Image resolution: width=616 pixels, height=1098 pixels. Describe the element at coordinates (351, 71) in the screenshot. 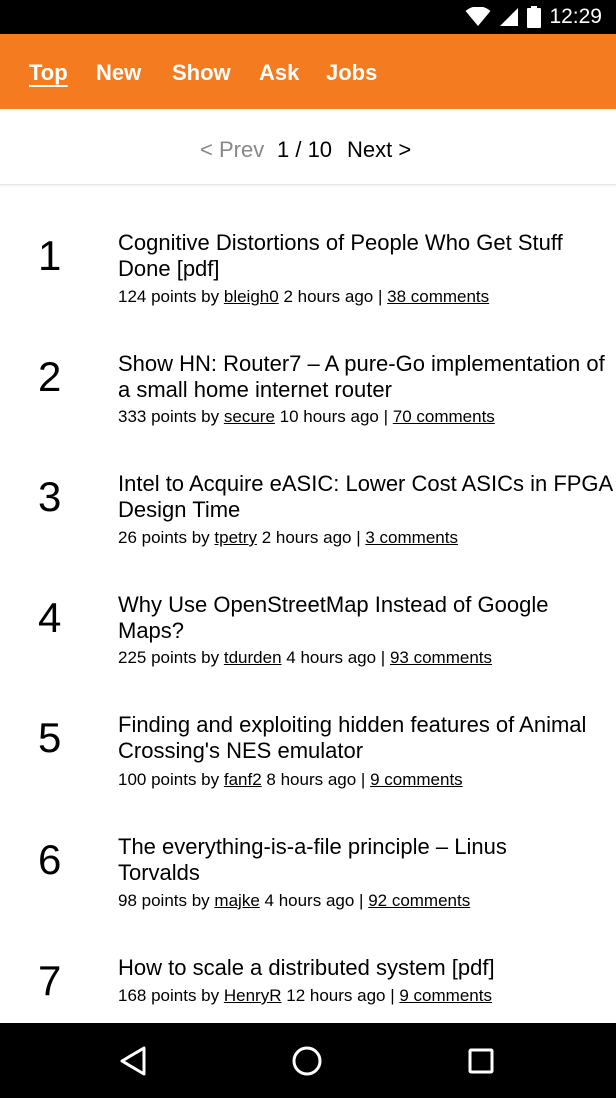

I see `tab-jobs: Jobs` at that location.